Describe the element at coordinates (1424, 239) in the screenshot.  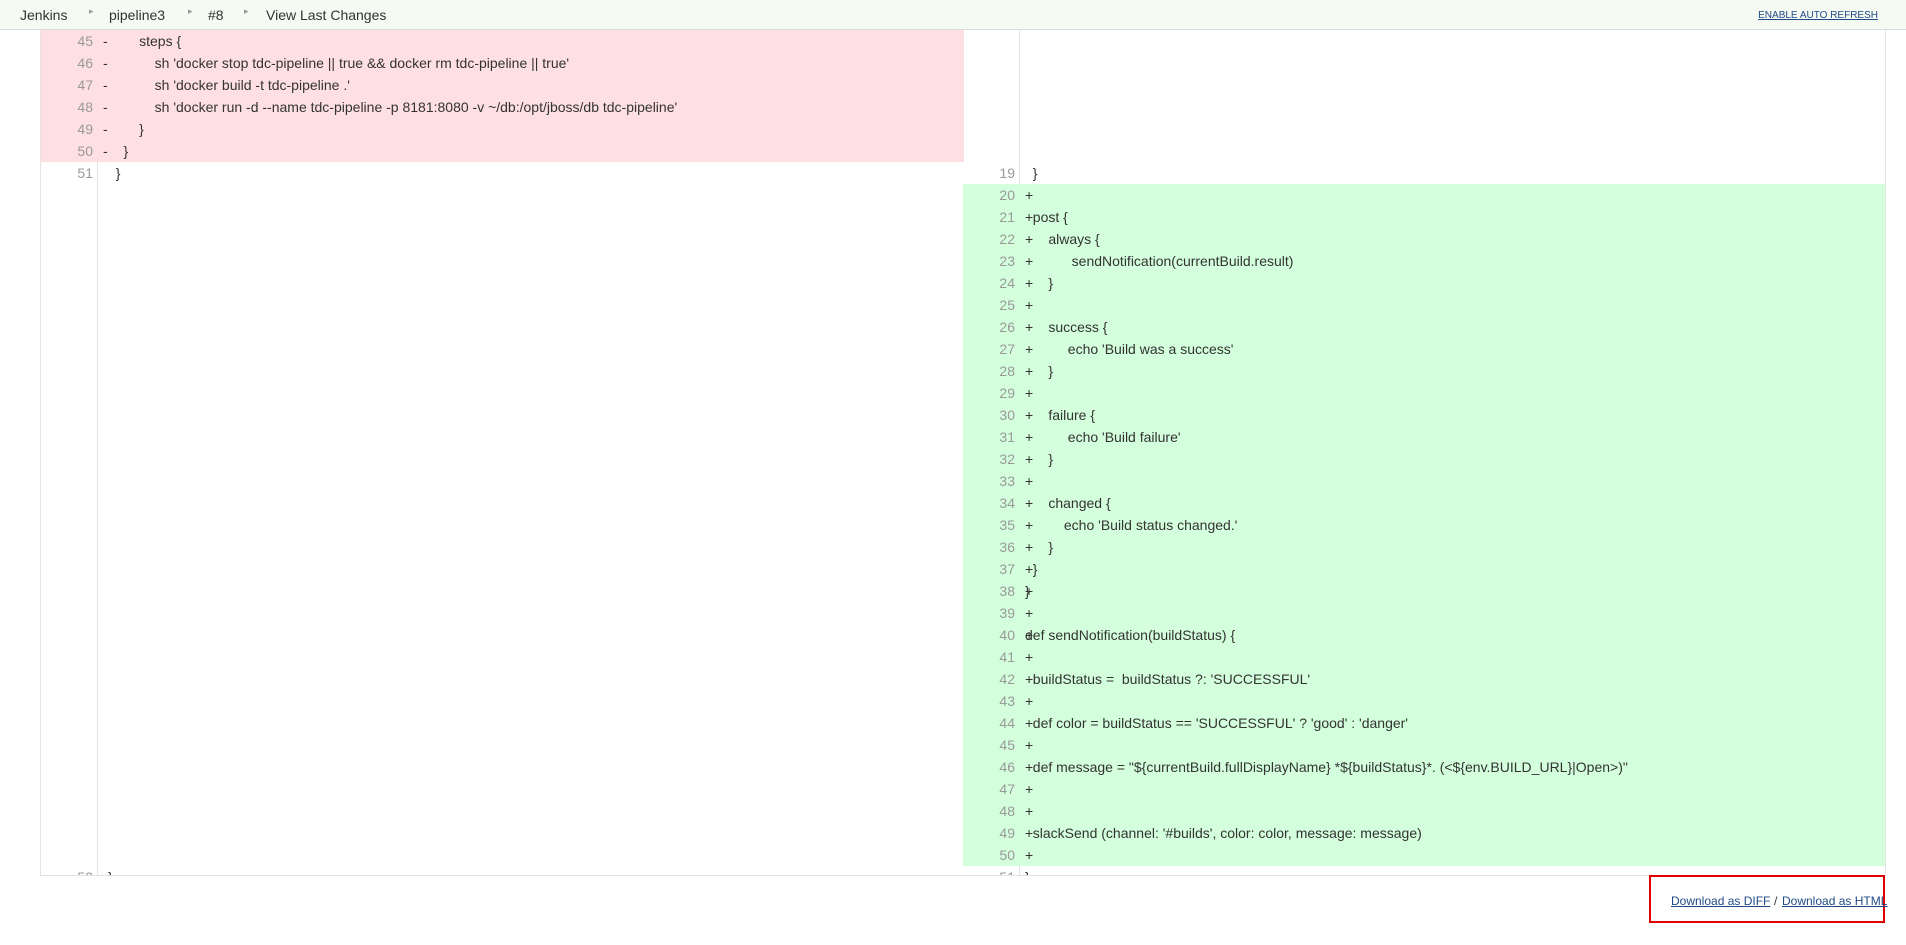
I see `added-line: 22 + always {` at that location.